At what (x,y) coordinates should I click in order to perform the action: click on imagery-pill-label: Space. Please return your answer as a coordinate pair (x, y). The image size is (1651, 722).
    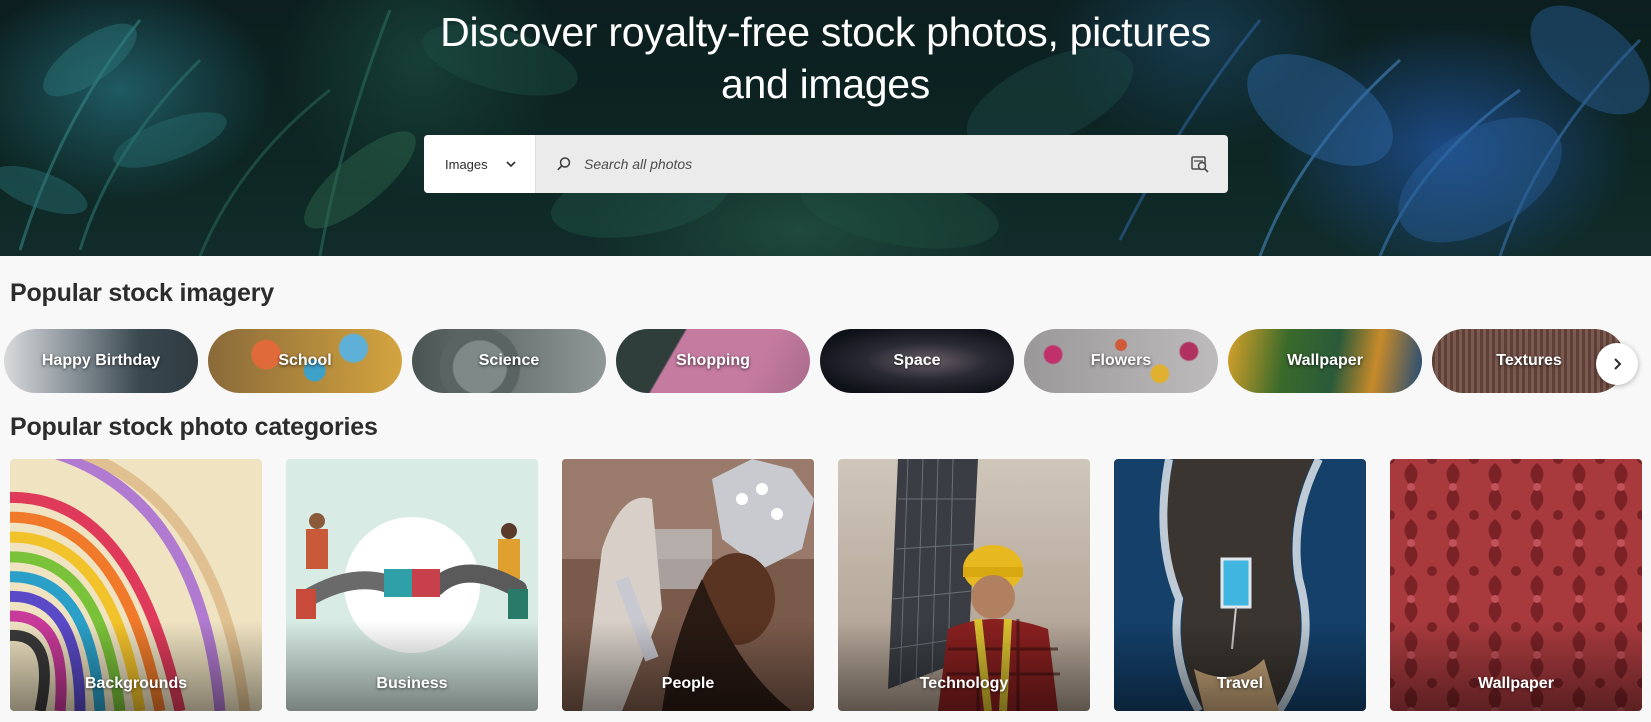
    Looking at the image, I should click on (917, 360).